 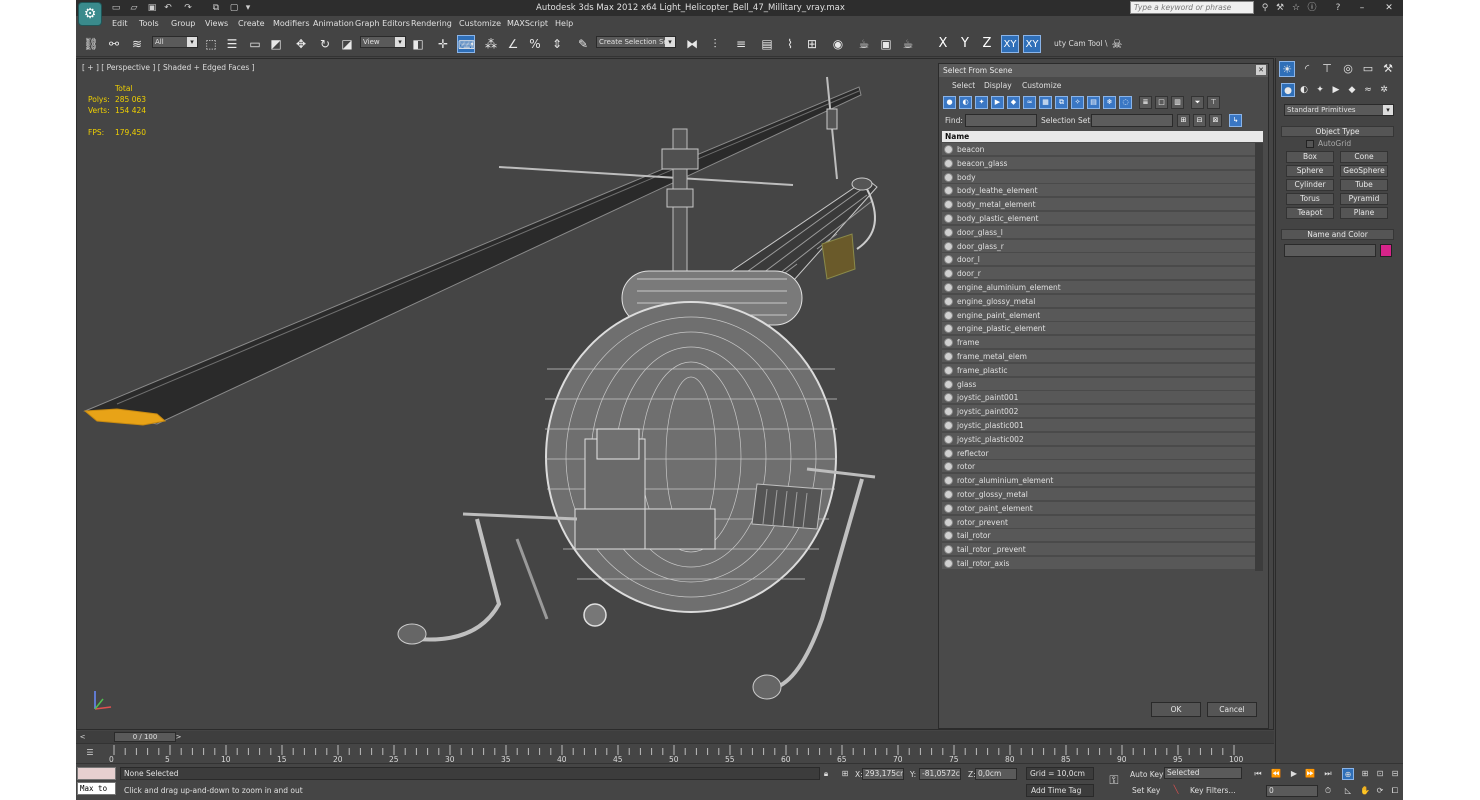 What do you see at coordinates (1339, 110) in the screenshot?
I see `primitive-category-dropdown: Standard Primitives ▾` at bounding box center [1339, 110].